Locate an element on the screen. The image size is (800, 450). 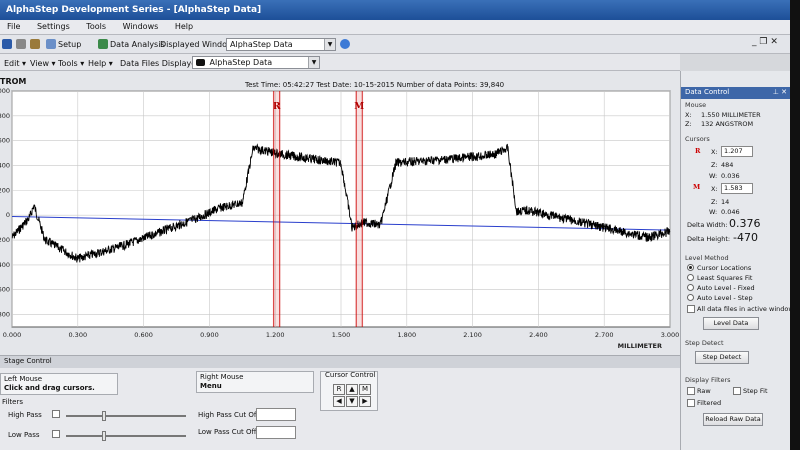
x-tick-label: 1.800 is located at coordinates (406, 335).